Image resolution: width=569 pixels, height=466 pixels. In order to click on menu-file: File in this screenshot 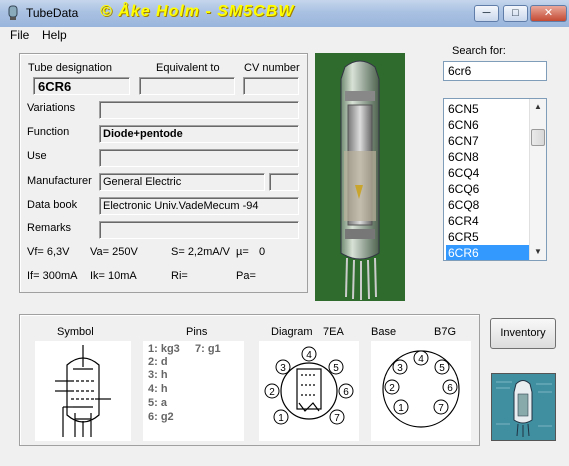, I will do `click(19, 35)`.